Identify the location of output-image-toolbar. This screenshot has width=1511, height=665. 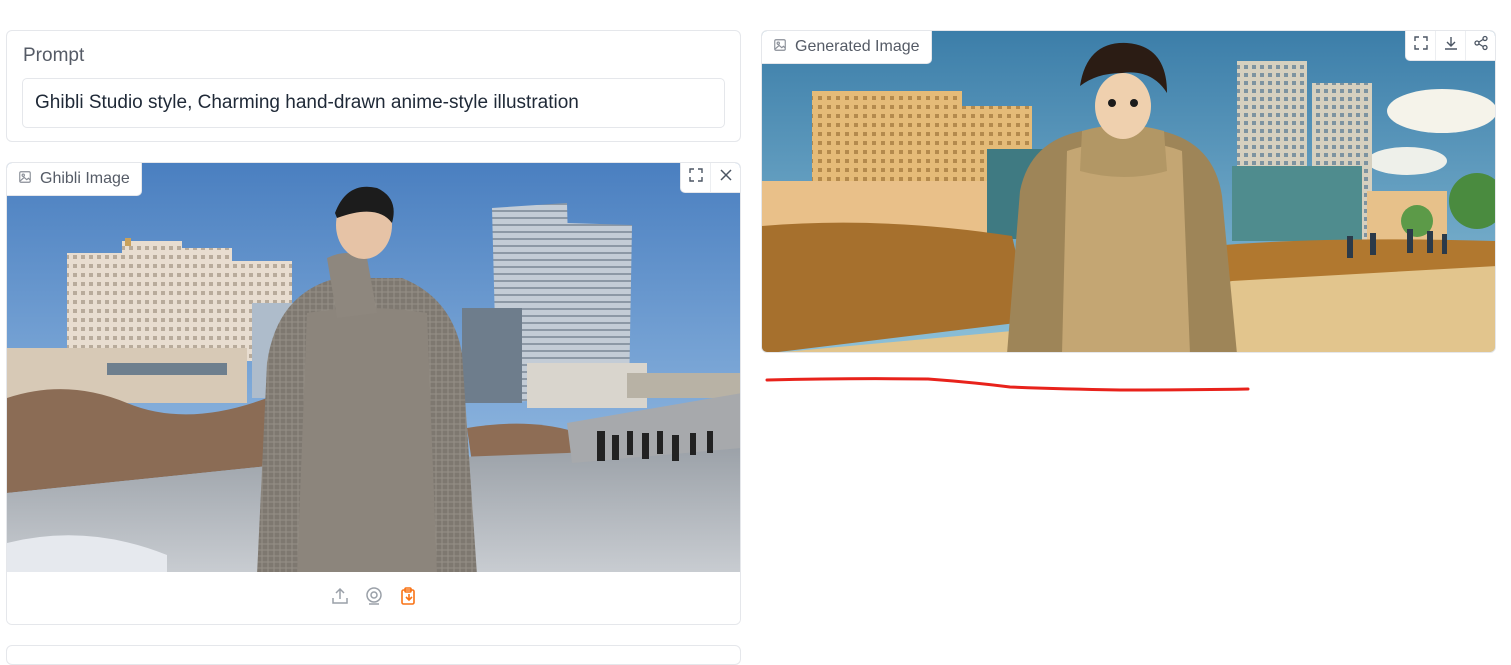
(1450, 46).